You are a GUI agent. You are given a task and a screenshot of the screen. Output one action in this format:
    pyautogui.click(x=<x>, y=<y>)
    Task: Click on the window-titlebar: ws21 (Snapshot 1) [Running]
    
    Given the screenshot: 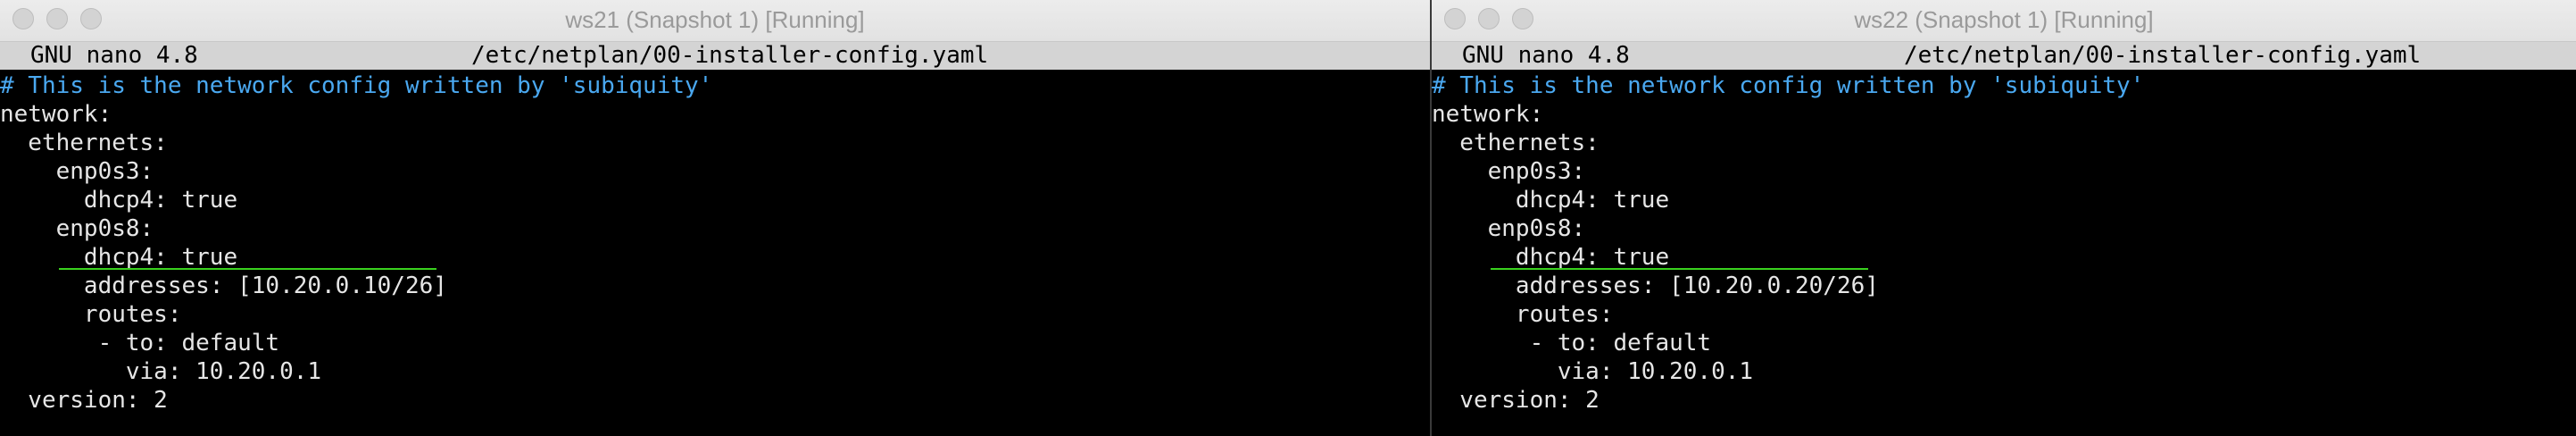 What is the action you would take?
    pyautogui.click(x=715, y=21)
    